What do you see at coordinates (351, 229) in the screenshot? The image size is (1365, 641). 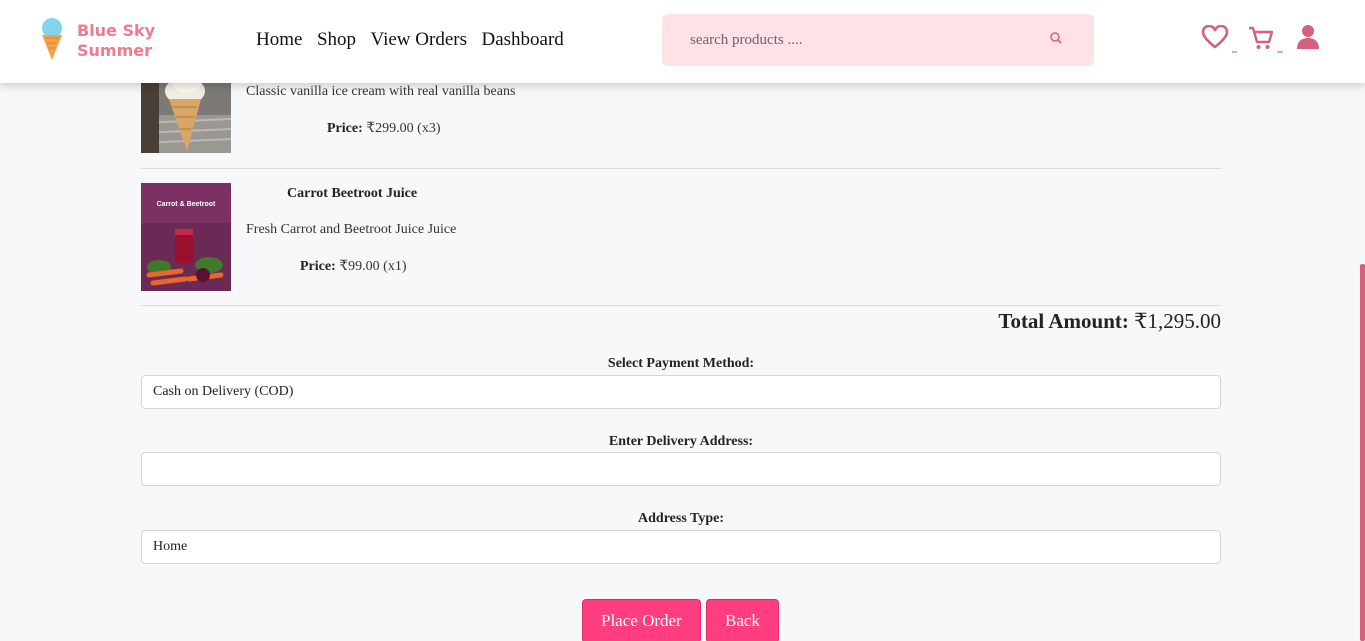 I see `item-description: Fresh Carrot and Beetroot Juice Juice` at bounding box center [351, 229].